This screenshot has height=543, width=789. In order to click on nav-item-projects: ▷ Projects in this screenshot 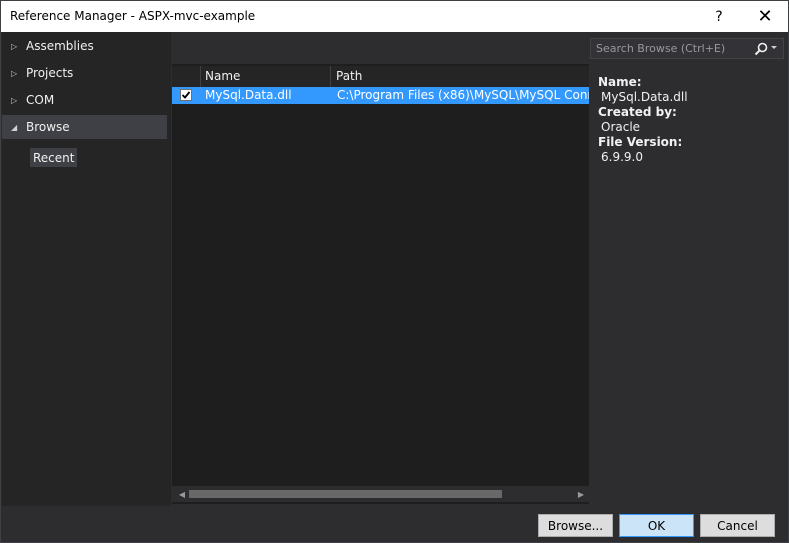, I will do `click(84, 73)`.